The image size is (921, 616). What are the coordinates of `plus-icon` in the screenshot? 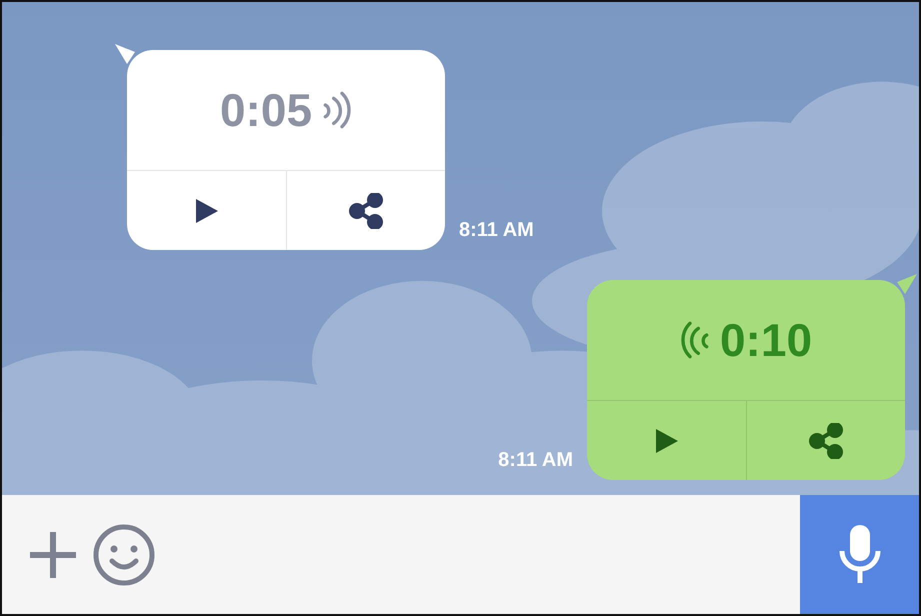 It's located at (53, 555).